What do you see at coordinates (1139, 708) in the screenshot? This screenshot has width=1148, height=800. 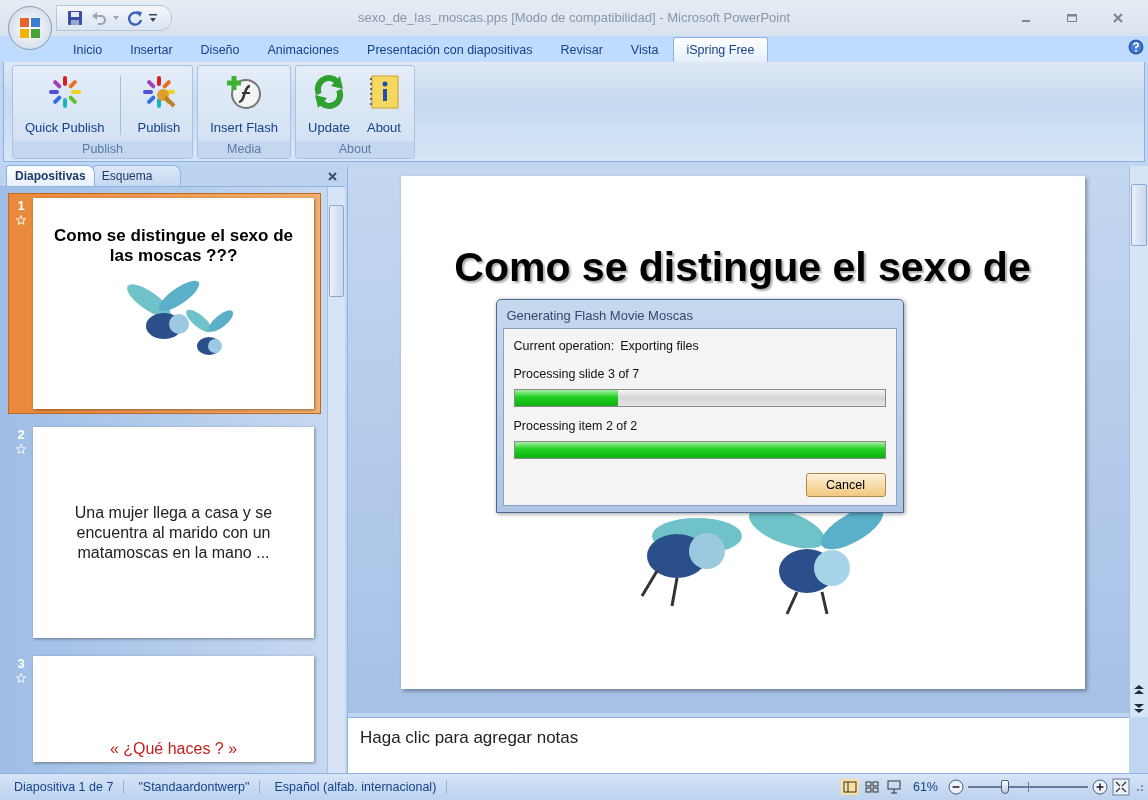 I see `next-slide-icon` at bounding box center [1139, 708].